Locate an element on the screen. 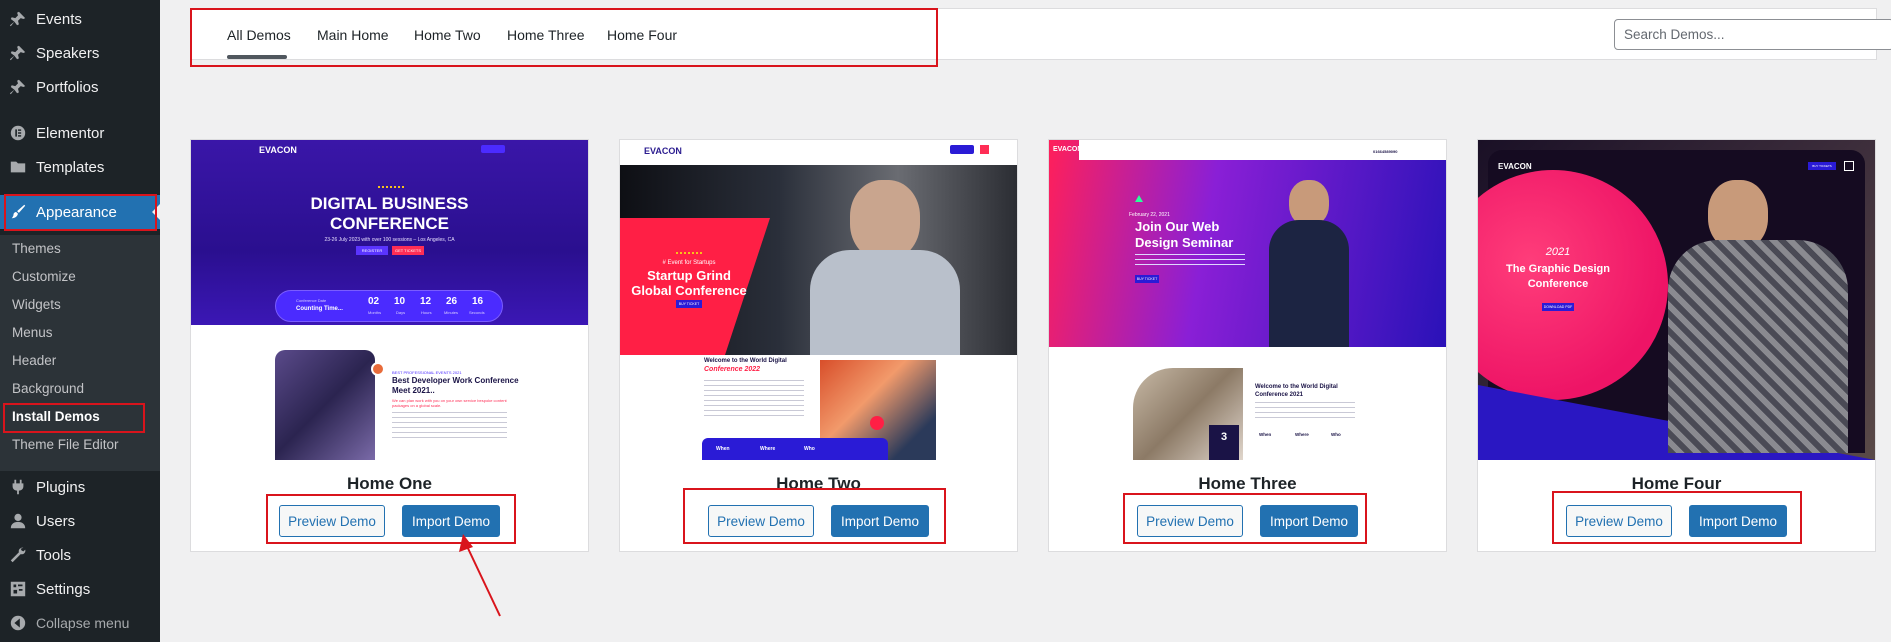 The image size is (1891, 642). tab-home-two: Home Two is located at coordinates (447, 35).